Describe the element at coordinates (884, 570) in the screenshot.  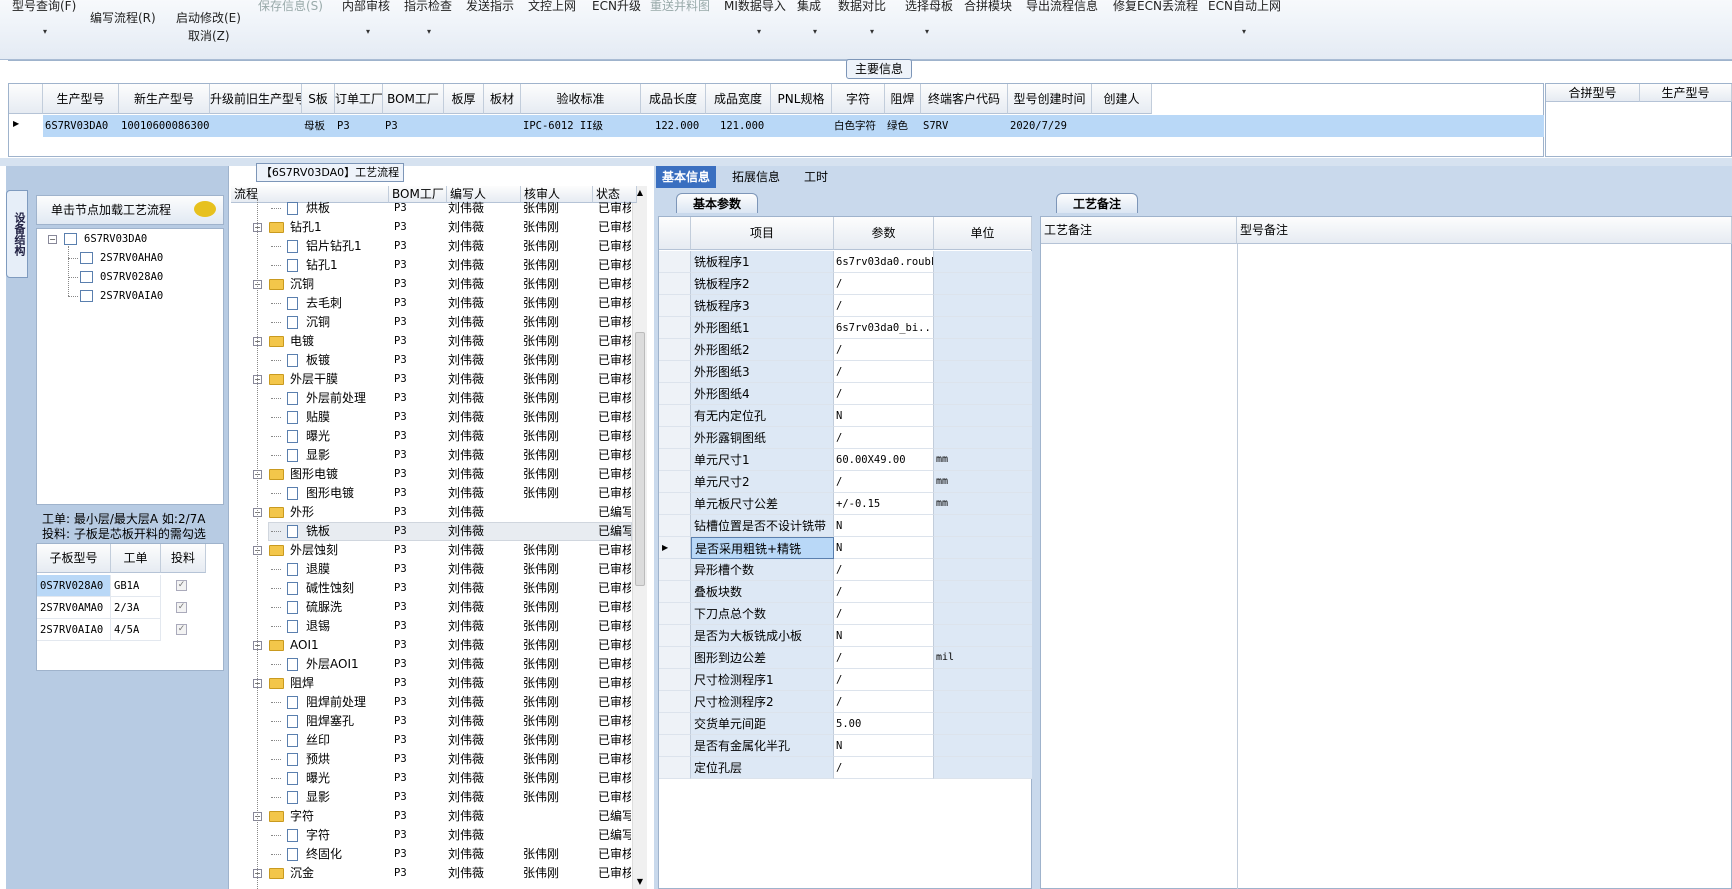
I see `param-value-14: /` at that location.